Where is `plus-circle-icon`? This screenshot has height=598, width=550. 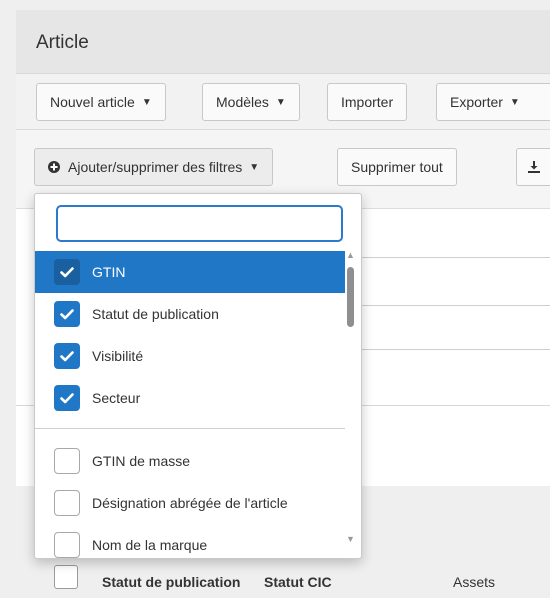
plus-circle-icon is located at coordinates (54, 167).